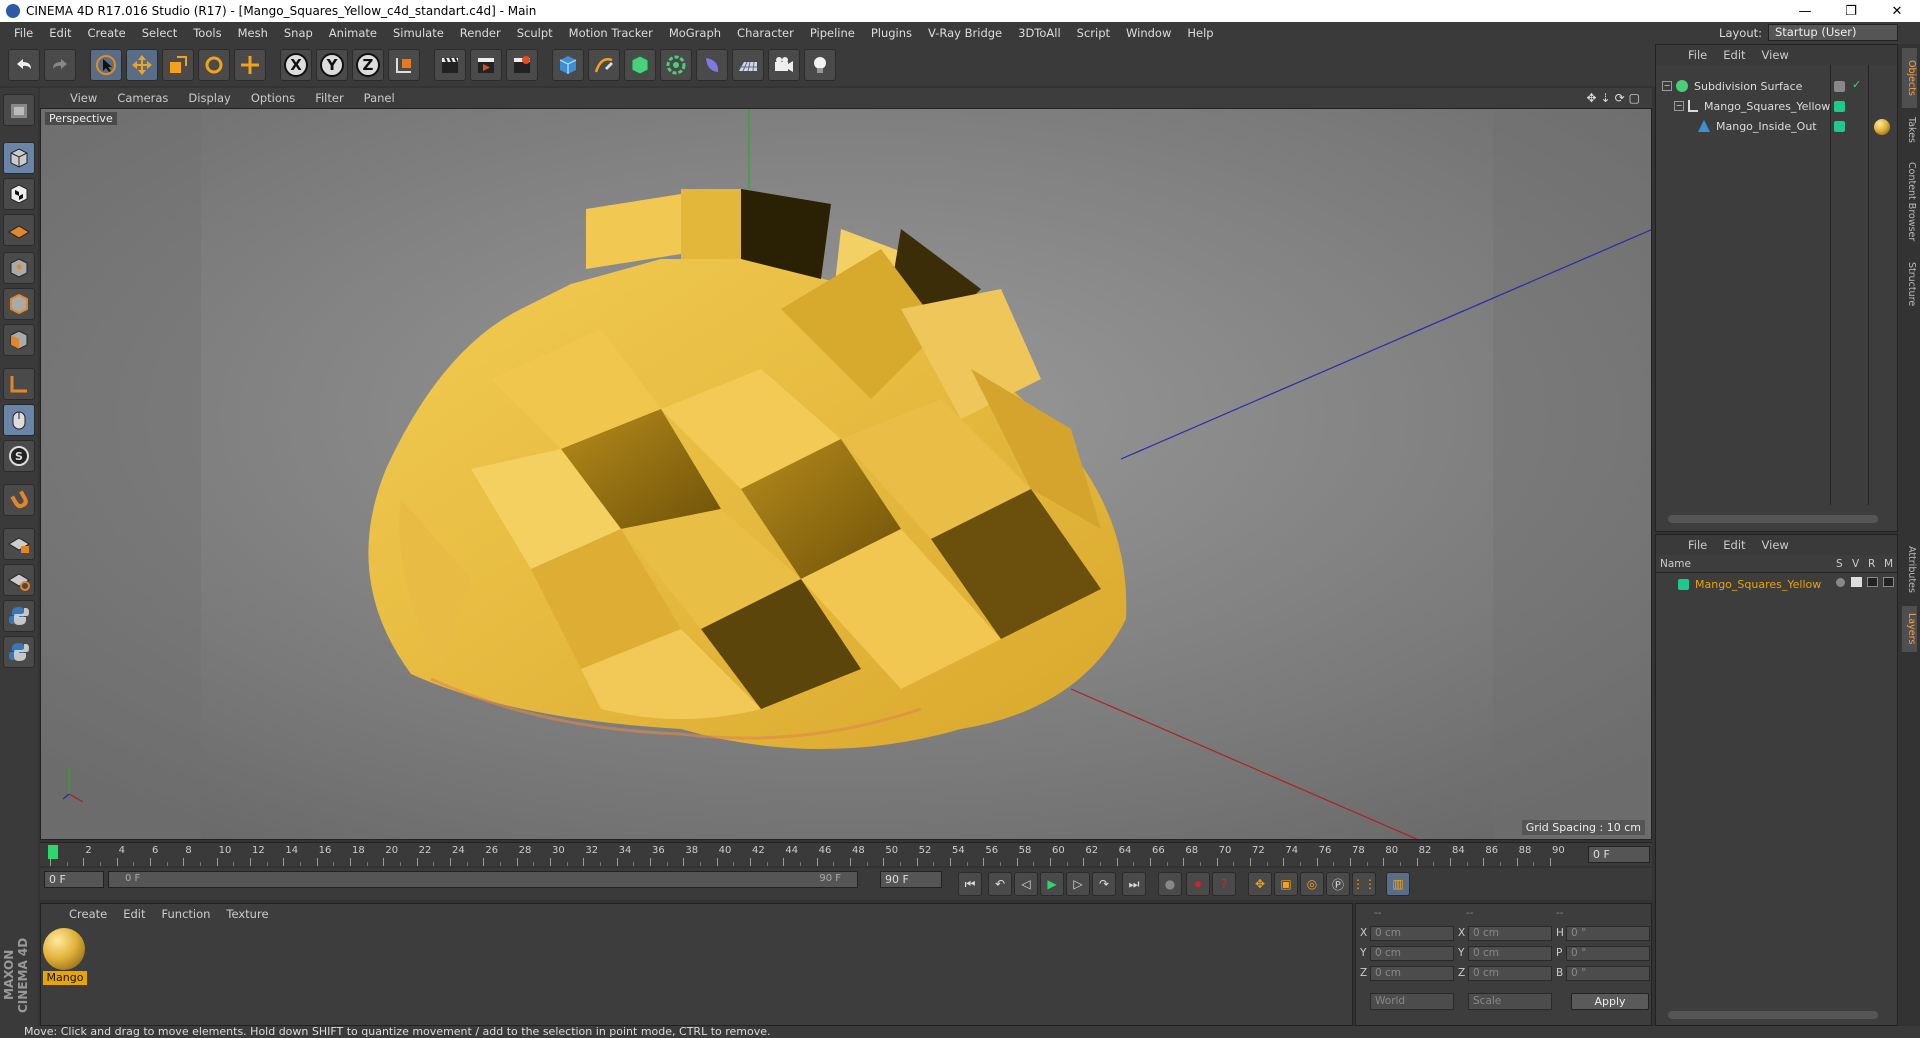  I want to click on size-z-field: 0 cm, so click(1510, 973).